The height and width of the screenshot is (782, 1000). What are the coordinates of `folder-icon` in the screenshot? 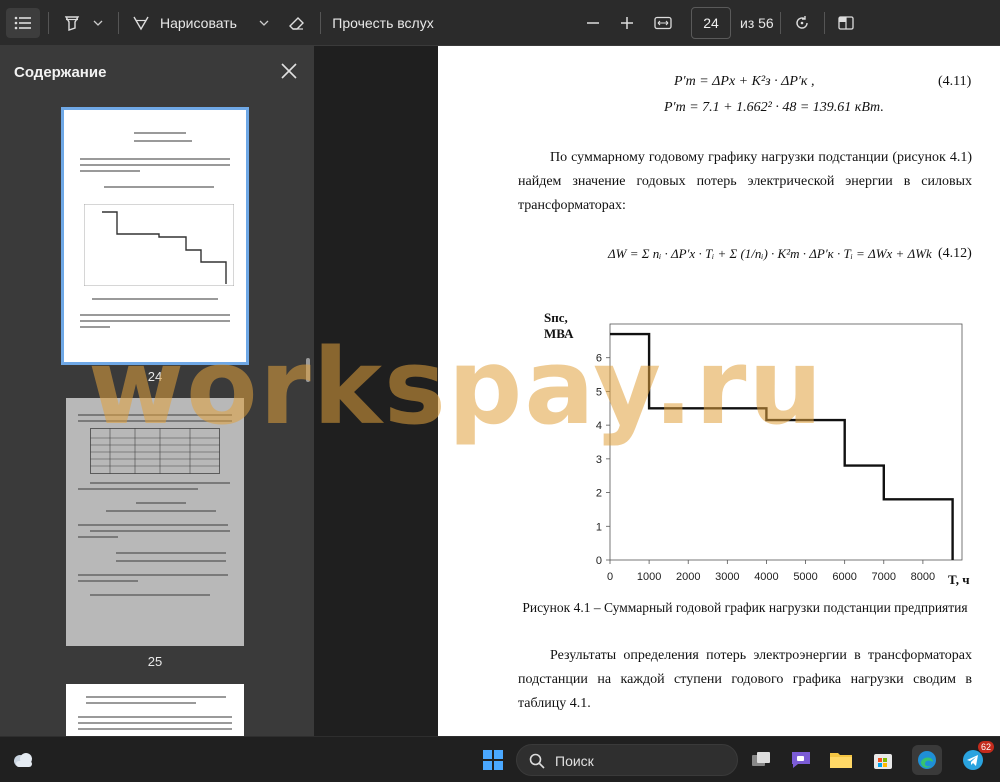 It's located at (841, 760).